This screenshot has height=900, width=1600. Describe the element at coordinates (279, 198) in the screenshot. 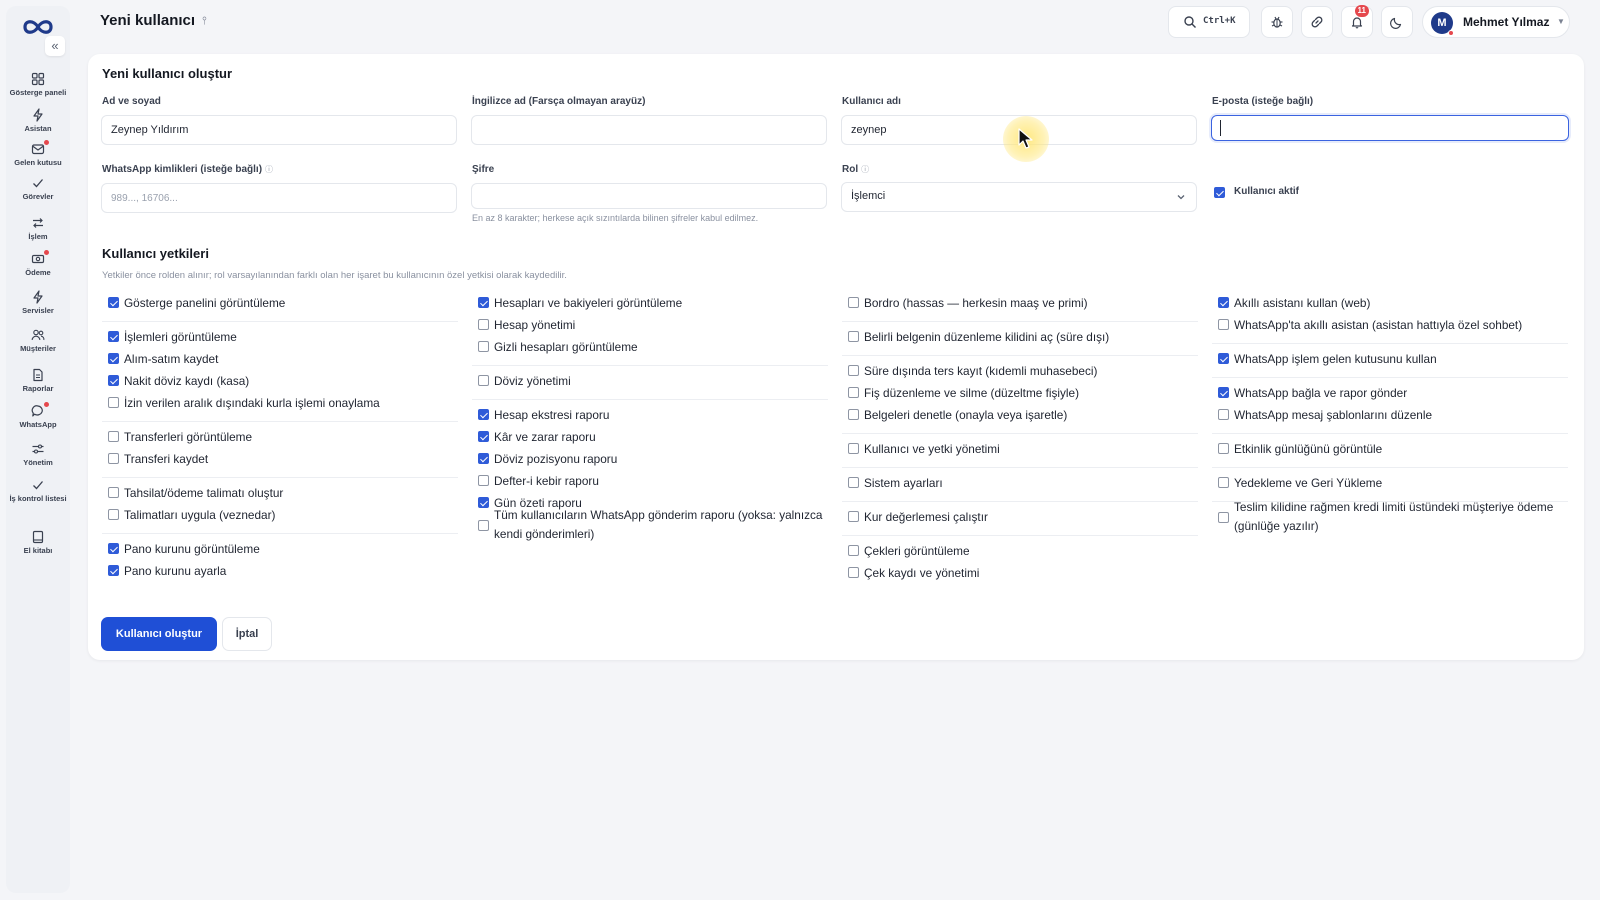

I see `whatsapp-ids-input` at that location.